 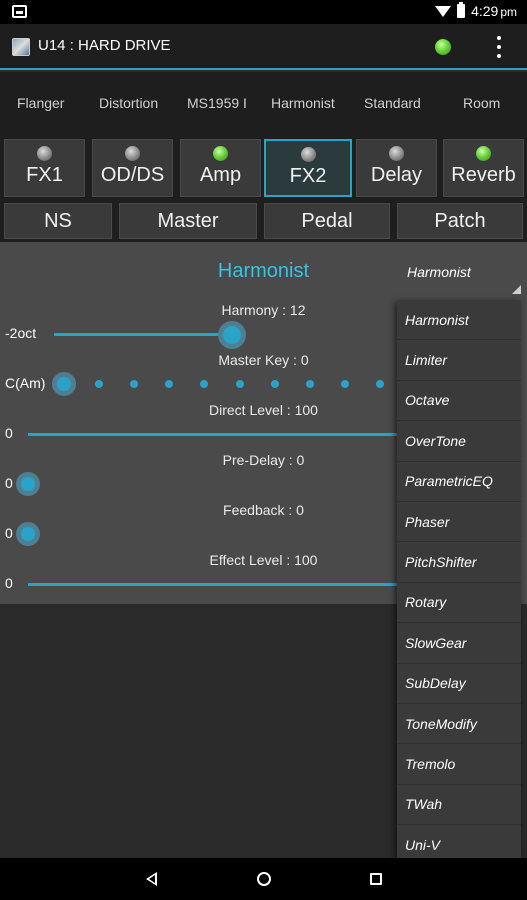 What do you see at coordinates (104, 45) in the screenshot?
I see `app-title: U14 : HARD DRIVE` at bounding box center [104, 45].